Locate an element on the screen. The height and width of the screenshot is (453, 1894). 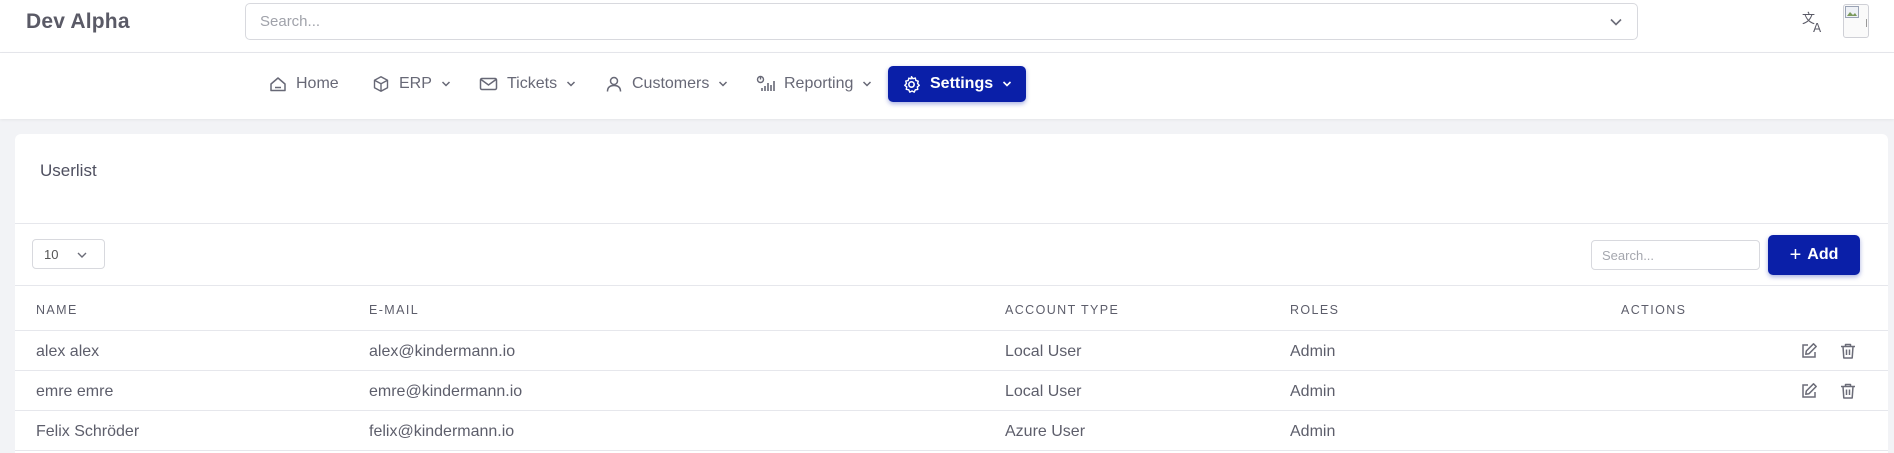
nav-item-label: Settings is located at coordinates (962, 83).